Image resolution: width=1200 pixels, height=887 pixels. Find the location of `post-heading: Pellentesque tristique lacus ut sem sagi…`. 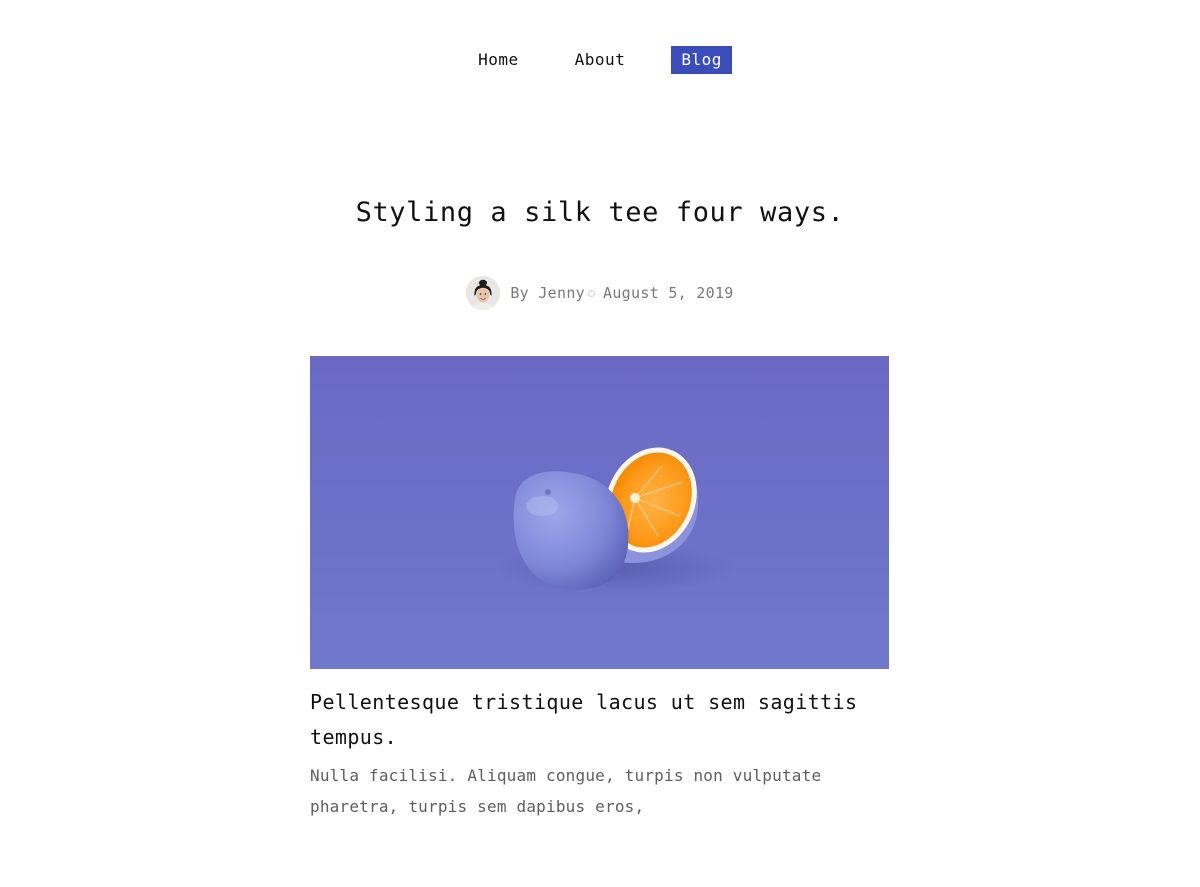

post-heading: Pellentesque tristique lacus ut sem sagi… is located at coordinates (610, 720).